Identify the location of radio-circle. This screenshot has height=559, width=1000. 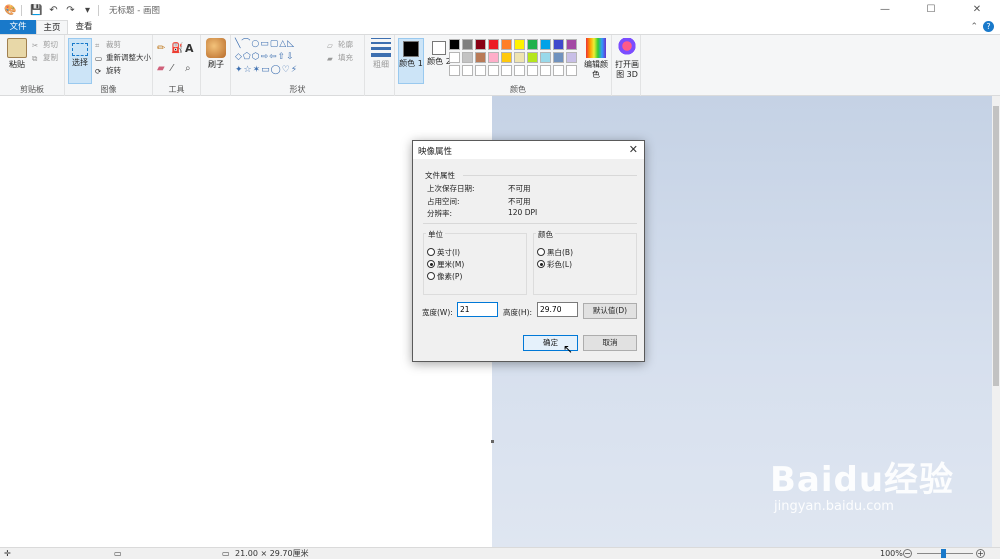
(431, 252).